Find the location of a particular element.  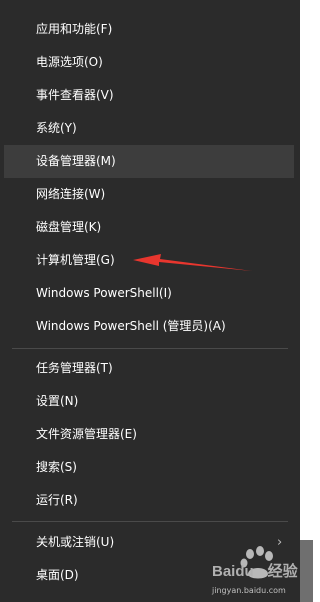

menu-item-system: 系统(Y) is located at coordinates (149, 128).